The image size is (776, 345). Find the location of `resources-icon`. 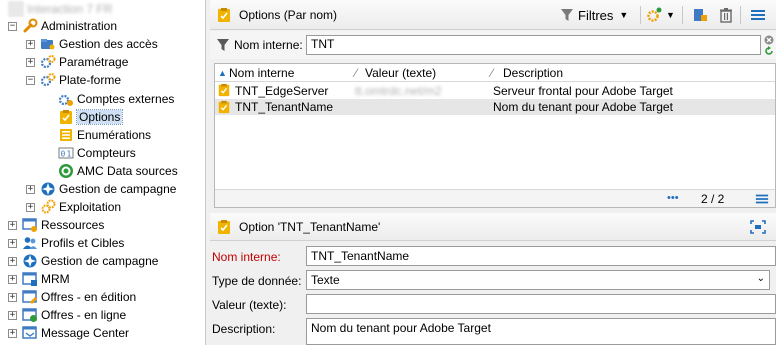

resources-icon is located at coordinates (29, 225).